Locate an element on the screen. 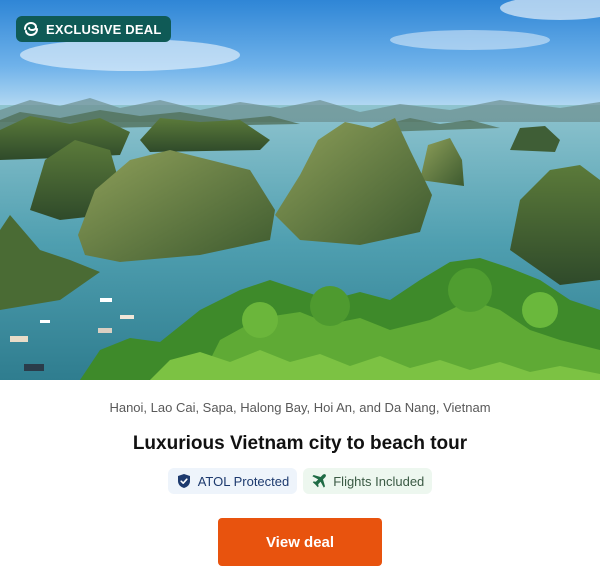  tag-flights-included: Flights Included is located at coordinates (368, 481).